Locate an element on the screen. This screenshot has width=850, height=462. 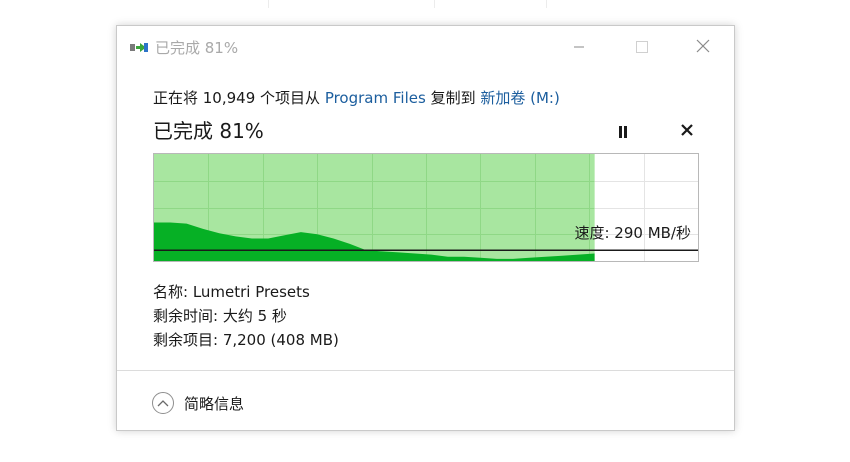
destination-drive-link: 新加卷 (M:) is located at coordinates (519, 98).